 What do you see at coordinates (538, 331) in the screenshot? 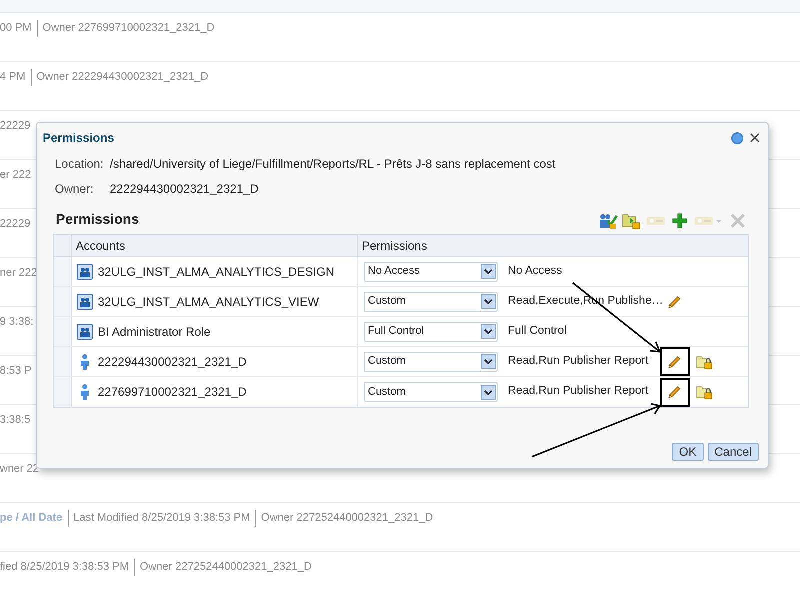
I see `permission-detail: Full Control` at bounding box center [538, 331].